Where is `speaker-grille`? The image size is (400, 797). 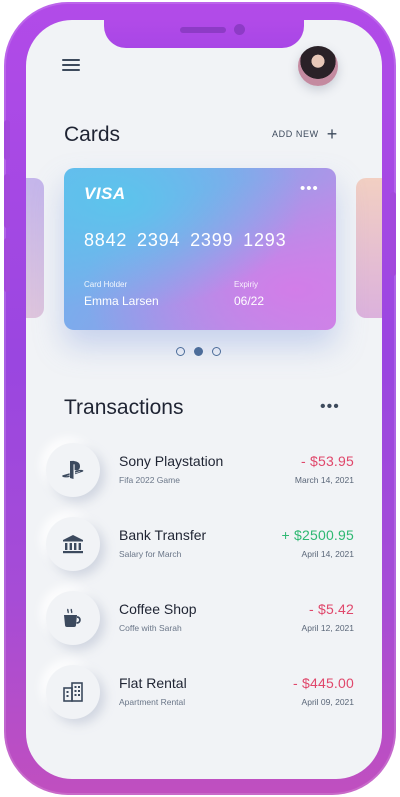
speaker-grille is located at coordinates (203, 30).